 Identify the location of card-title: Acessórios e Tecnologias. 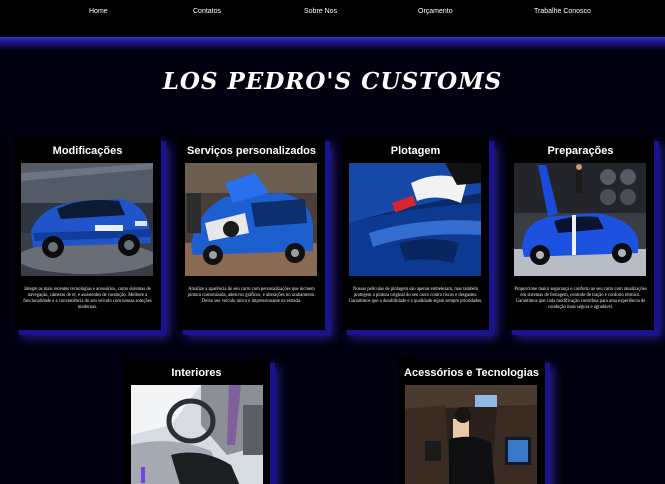
(471, 373).